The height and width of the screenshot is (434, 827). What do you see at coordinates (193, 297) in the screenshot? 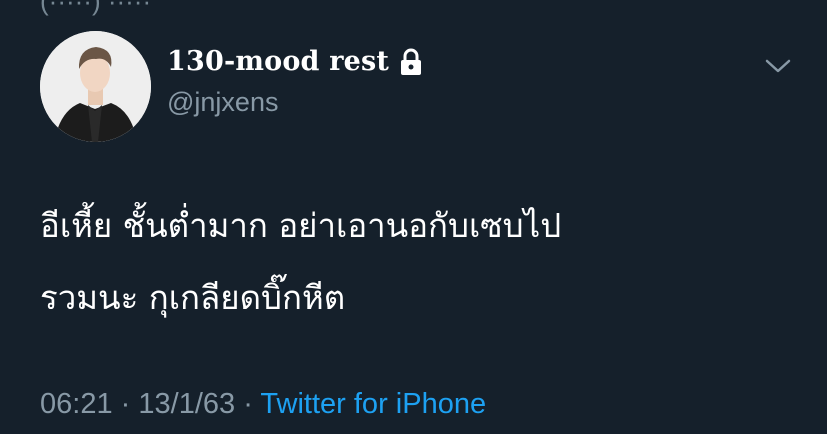
I see `tweet-text-line: รวมนะ กุเกลียดบิ๊กหีต` at bounding box center [193, 297].